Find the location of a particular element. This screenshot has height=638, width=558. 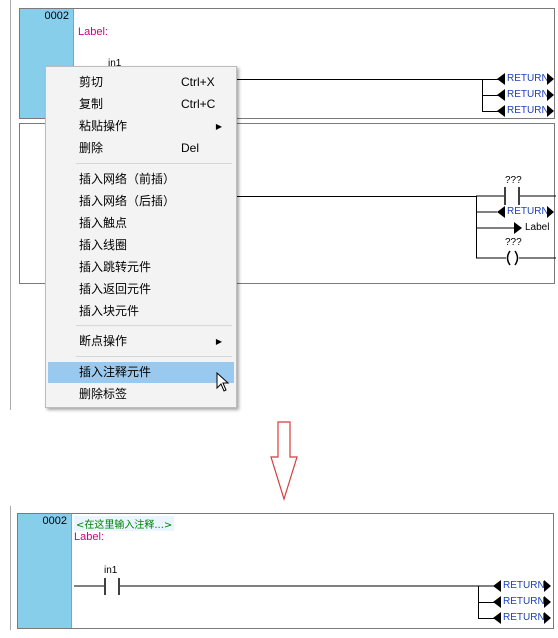

contact-label: ??? is located at coordinates (513, 180).